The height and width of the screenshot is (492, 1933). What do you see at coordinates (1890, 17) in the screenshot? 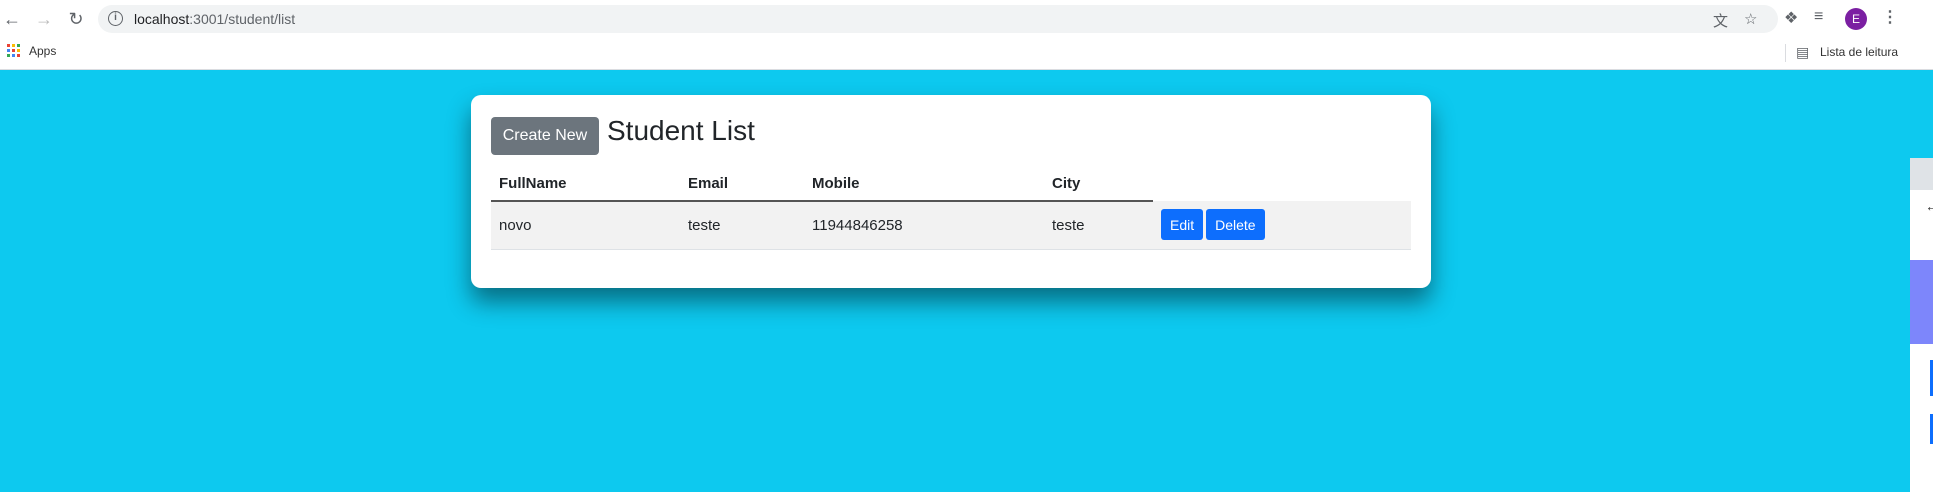
I see `more-menu-icon: ⋮` at bounding box center [1890, 17].